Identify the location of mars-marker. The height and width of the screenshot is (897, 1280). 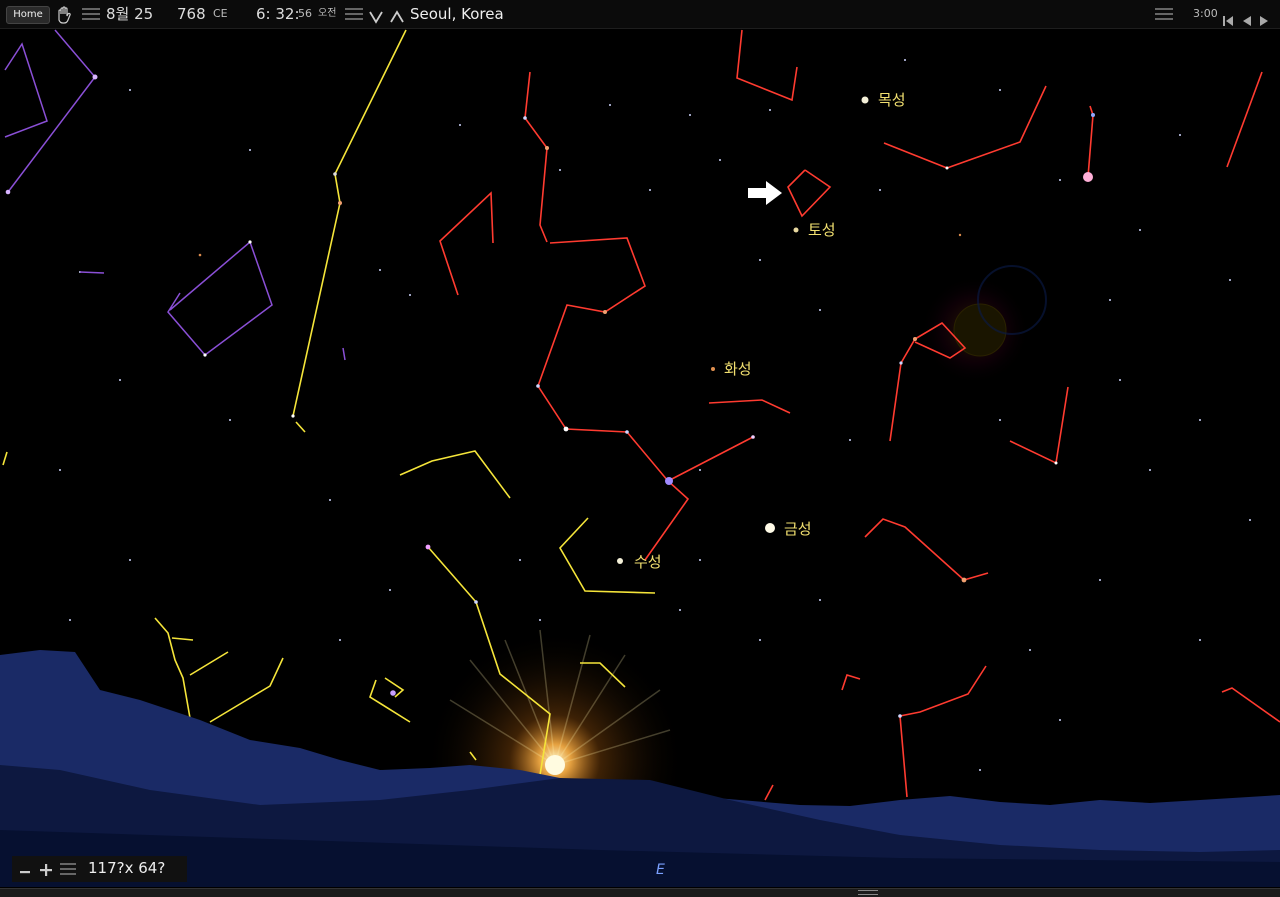
(713, 369).